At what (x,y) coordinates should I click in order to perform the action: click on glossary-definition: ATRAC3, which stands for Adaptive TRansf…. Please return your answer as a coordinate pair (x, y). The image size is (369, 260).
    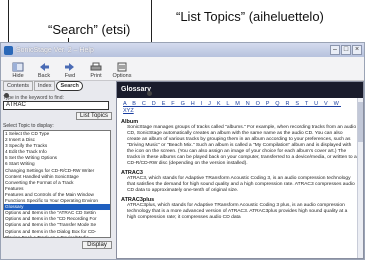
    Looking at the image, I should click on (241, 184).